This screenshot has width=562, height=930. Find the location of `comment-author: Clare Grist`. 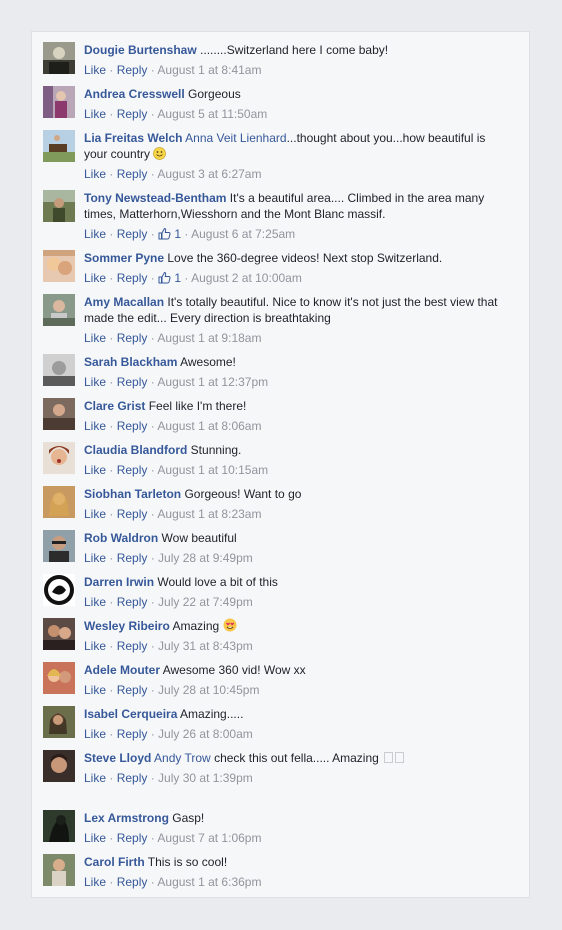

comment-author: Clare Grist is located at coordinates (114, 406).